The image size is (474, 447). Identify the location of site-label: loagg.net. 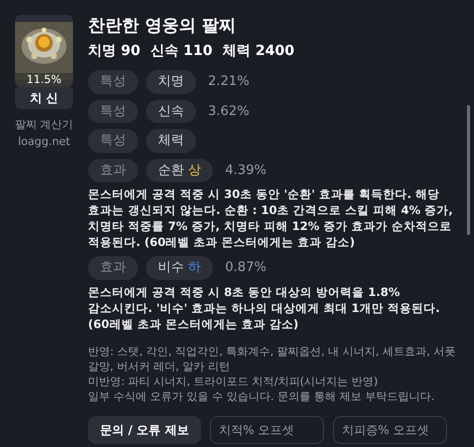
(44, 142).